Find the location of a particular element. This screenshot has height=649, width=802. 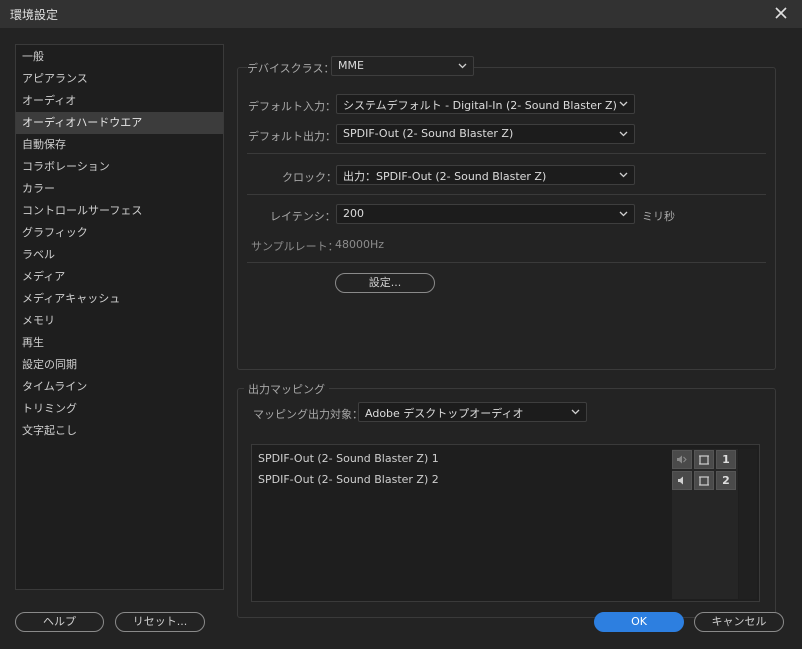

clock-dropdown: 出力：SPDIF-Out (2- Sound Blaster Z) is located at coordinates (485, 175).